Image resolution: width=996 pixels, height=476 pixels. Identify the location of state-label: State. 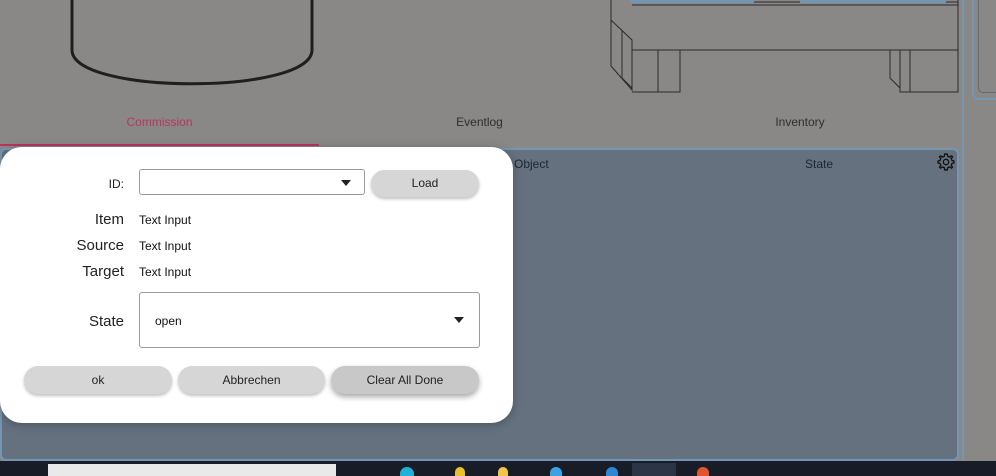
(106, 321).